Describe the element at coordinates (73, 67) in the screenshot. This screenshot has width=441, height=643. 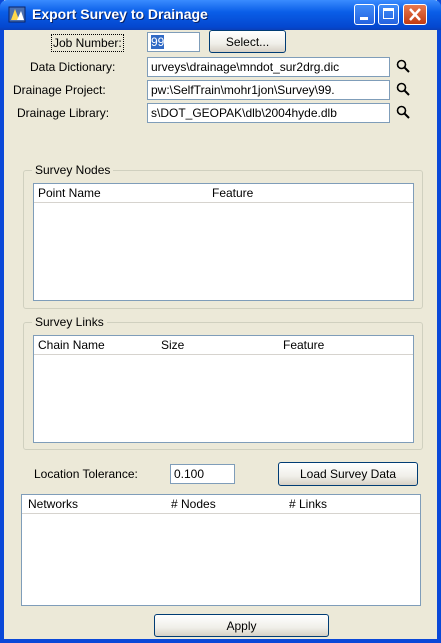
I see `data-dictionary-label: Data Dictionary:` at that location.